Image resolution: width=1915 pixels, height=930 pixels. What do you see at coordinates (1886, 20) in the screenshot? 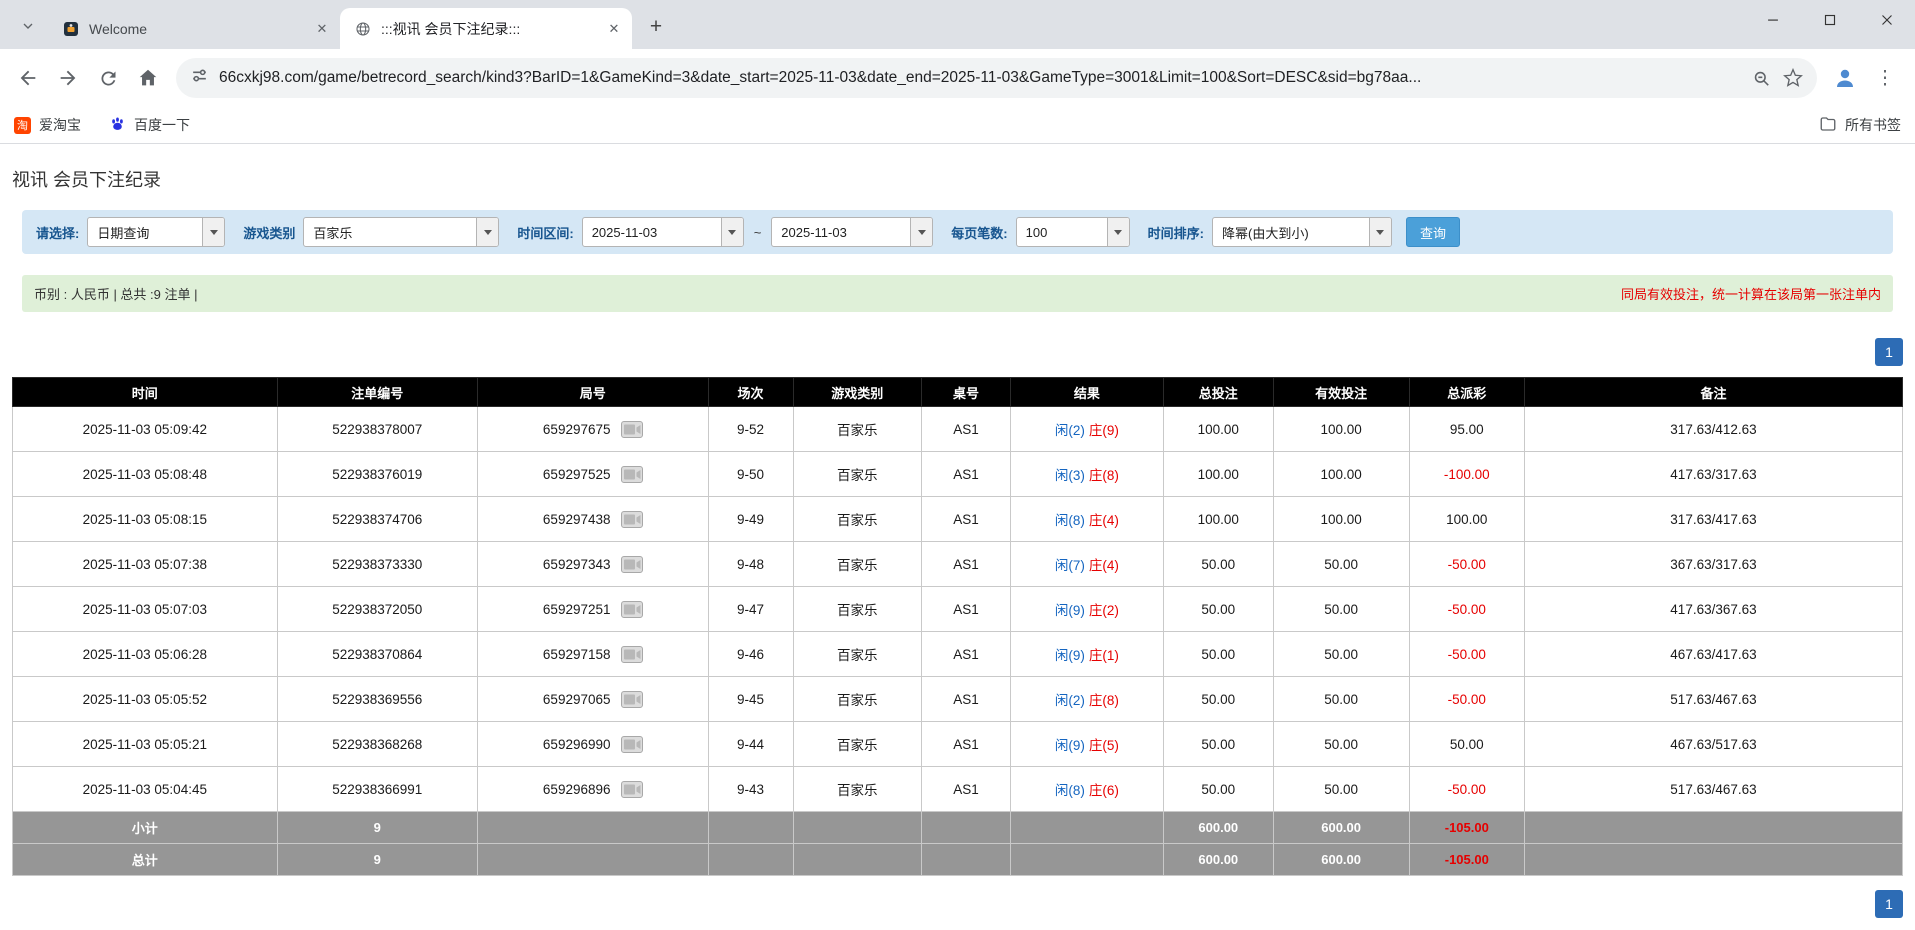
I see `close-button` at bounding box center [1886, 20].